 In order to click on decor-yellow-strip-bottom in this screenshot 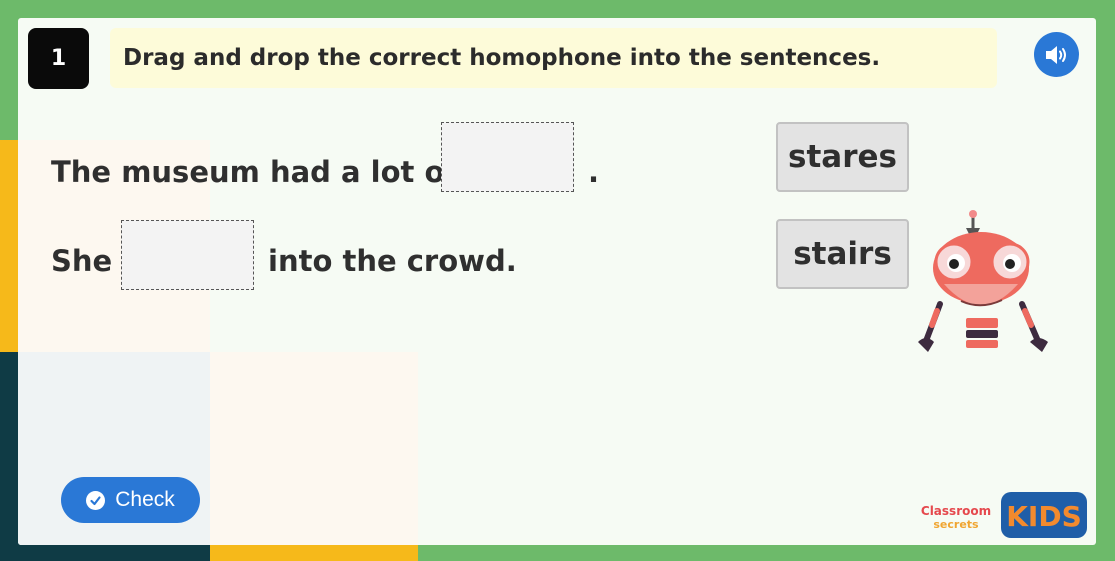, I will do `click(314, 553)`.